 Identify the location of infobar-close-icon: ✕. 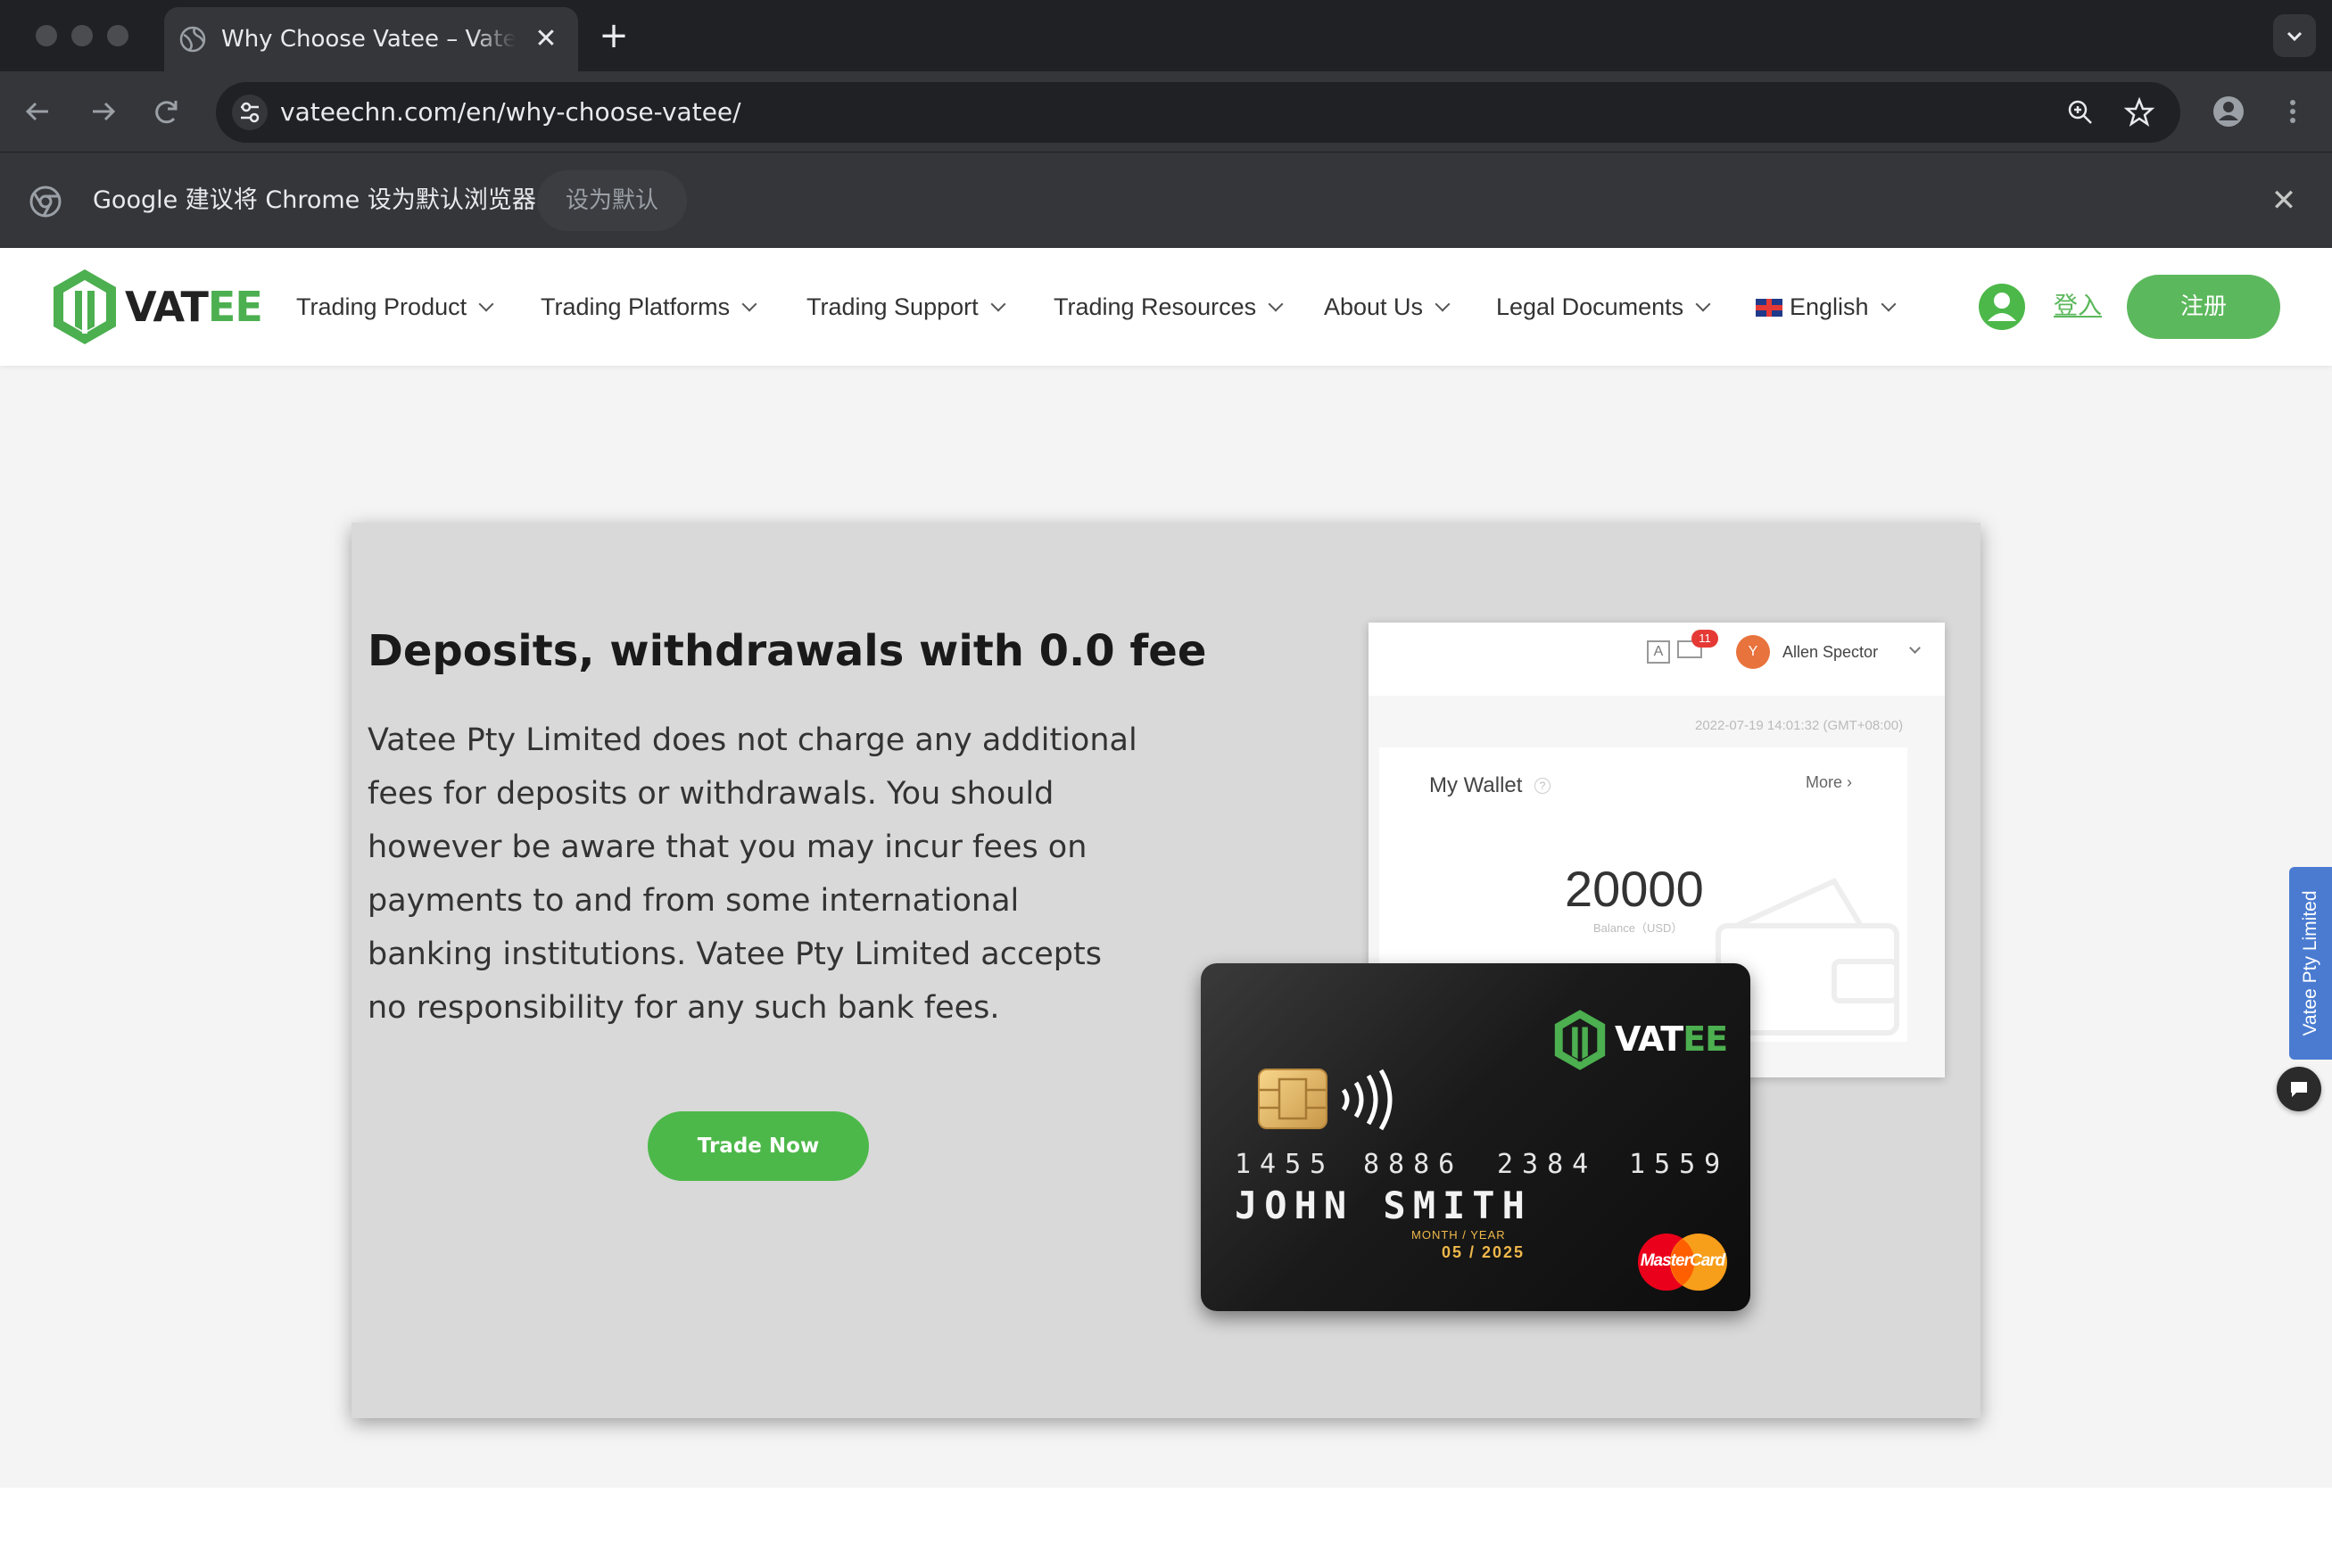
(2284, 201).